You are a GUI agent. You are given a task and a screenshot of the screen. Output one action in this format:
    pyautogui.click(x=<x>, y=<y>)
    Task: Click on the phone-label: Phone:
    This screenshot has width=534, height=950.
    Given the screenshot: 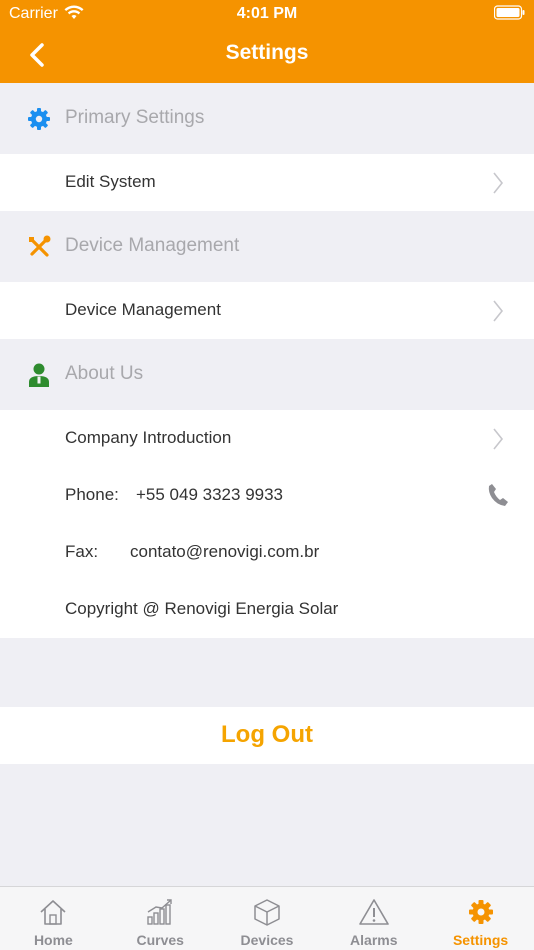 What is the action you would take?
    pyautogui.click(x=92, y=494)
    